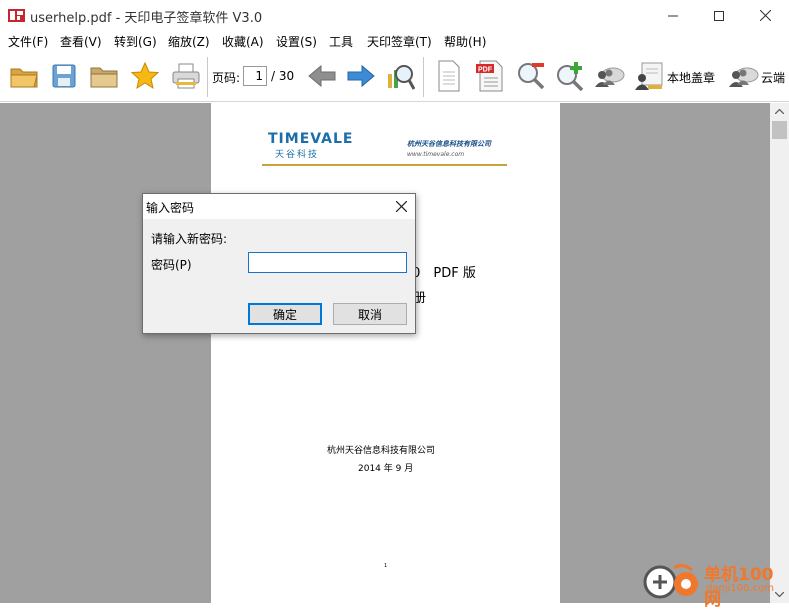  Describe the element at coordinates (386, 469) in the screenshot. I see `footer-date: 2014 年 9 月` at that location.